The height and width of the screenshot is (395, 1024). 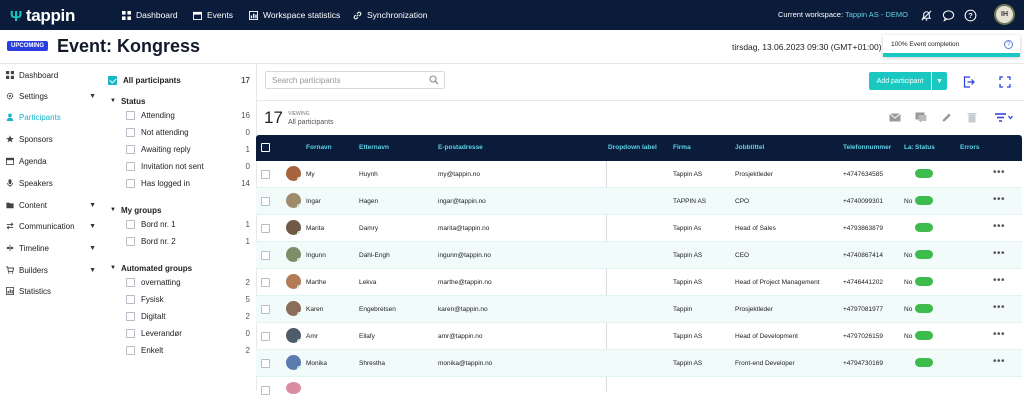 What do you see at coordinates (53, 248) in the screenshot?
I see `sidebar-item-timeline: Timeline ▼` at bounding box center [53, 248].